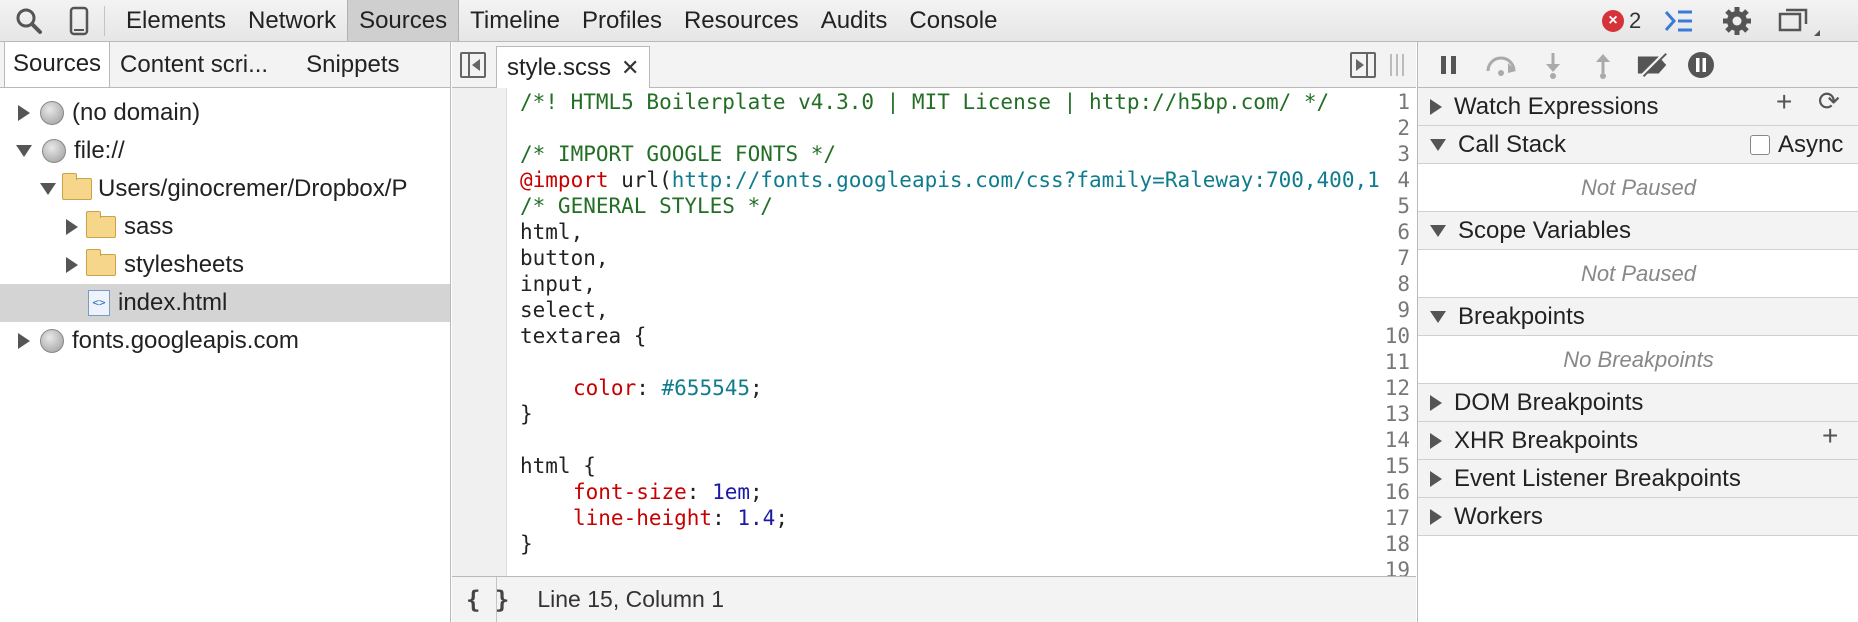 This screenshot has width=1858, height=622. Describe the element at coordinates (1638, 231) in the screenshot. I see `scope-variables-header: Scope Variables` at that location.